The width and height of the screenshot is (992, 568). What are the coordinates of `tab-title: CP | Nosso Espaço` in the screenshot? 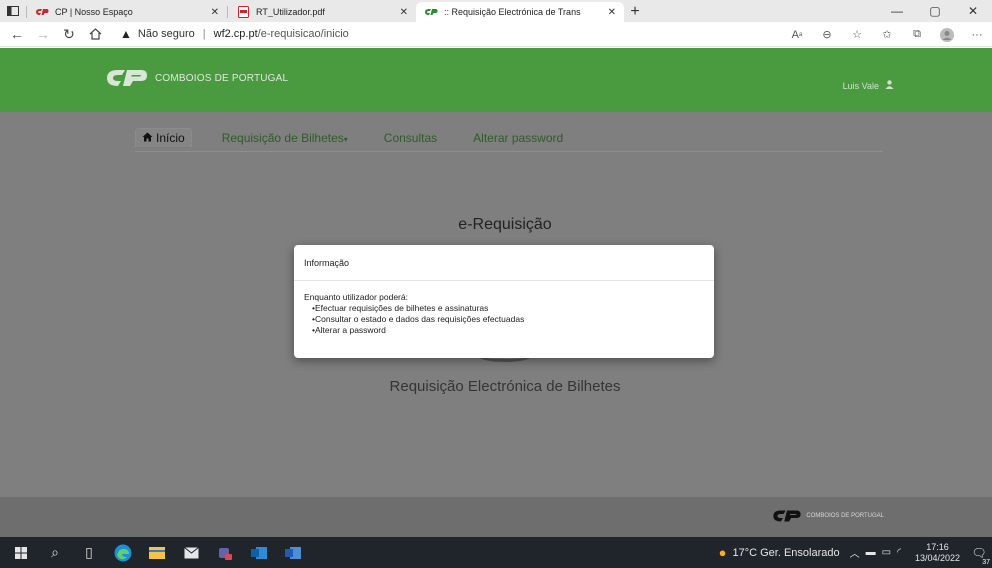 It's located at (94, 12).